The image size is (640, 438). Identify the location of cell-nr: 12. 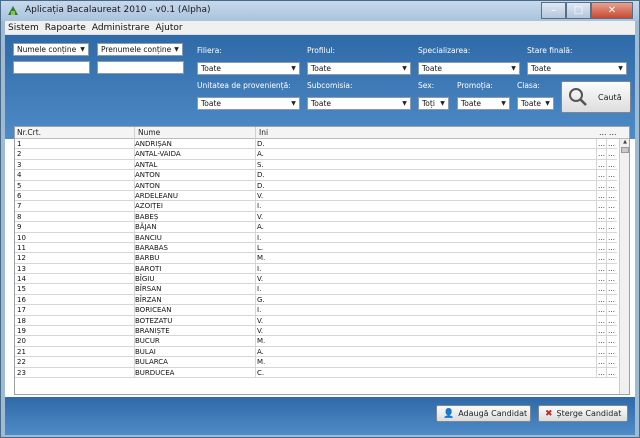
(21, 258).